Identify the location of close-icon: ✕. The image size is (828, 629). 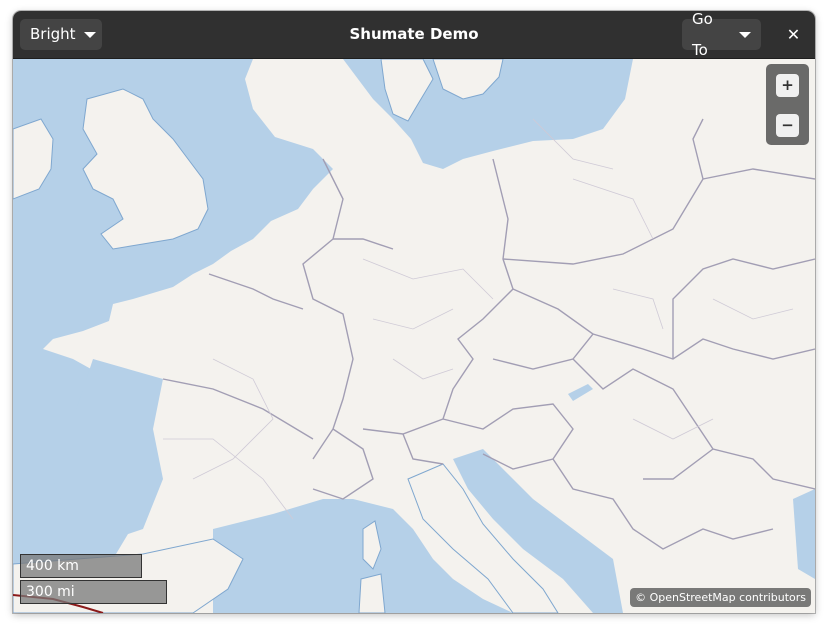
(793, 34).